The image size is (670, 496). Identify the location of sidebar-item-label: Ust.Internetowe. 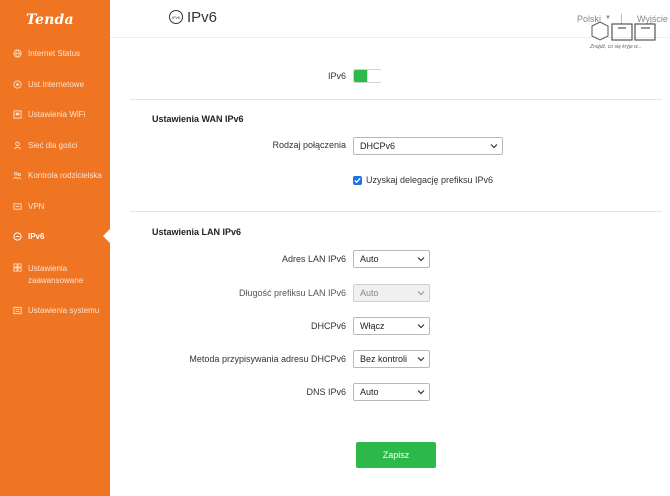
(56, 84).